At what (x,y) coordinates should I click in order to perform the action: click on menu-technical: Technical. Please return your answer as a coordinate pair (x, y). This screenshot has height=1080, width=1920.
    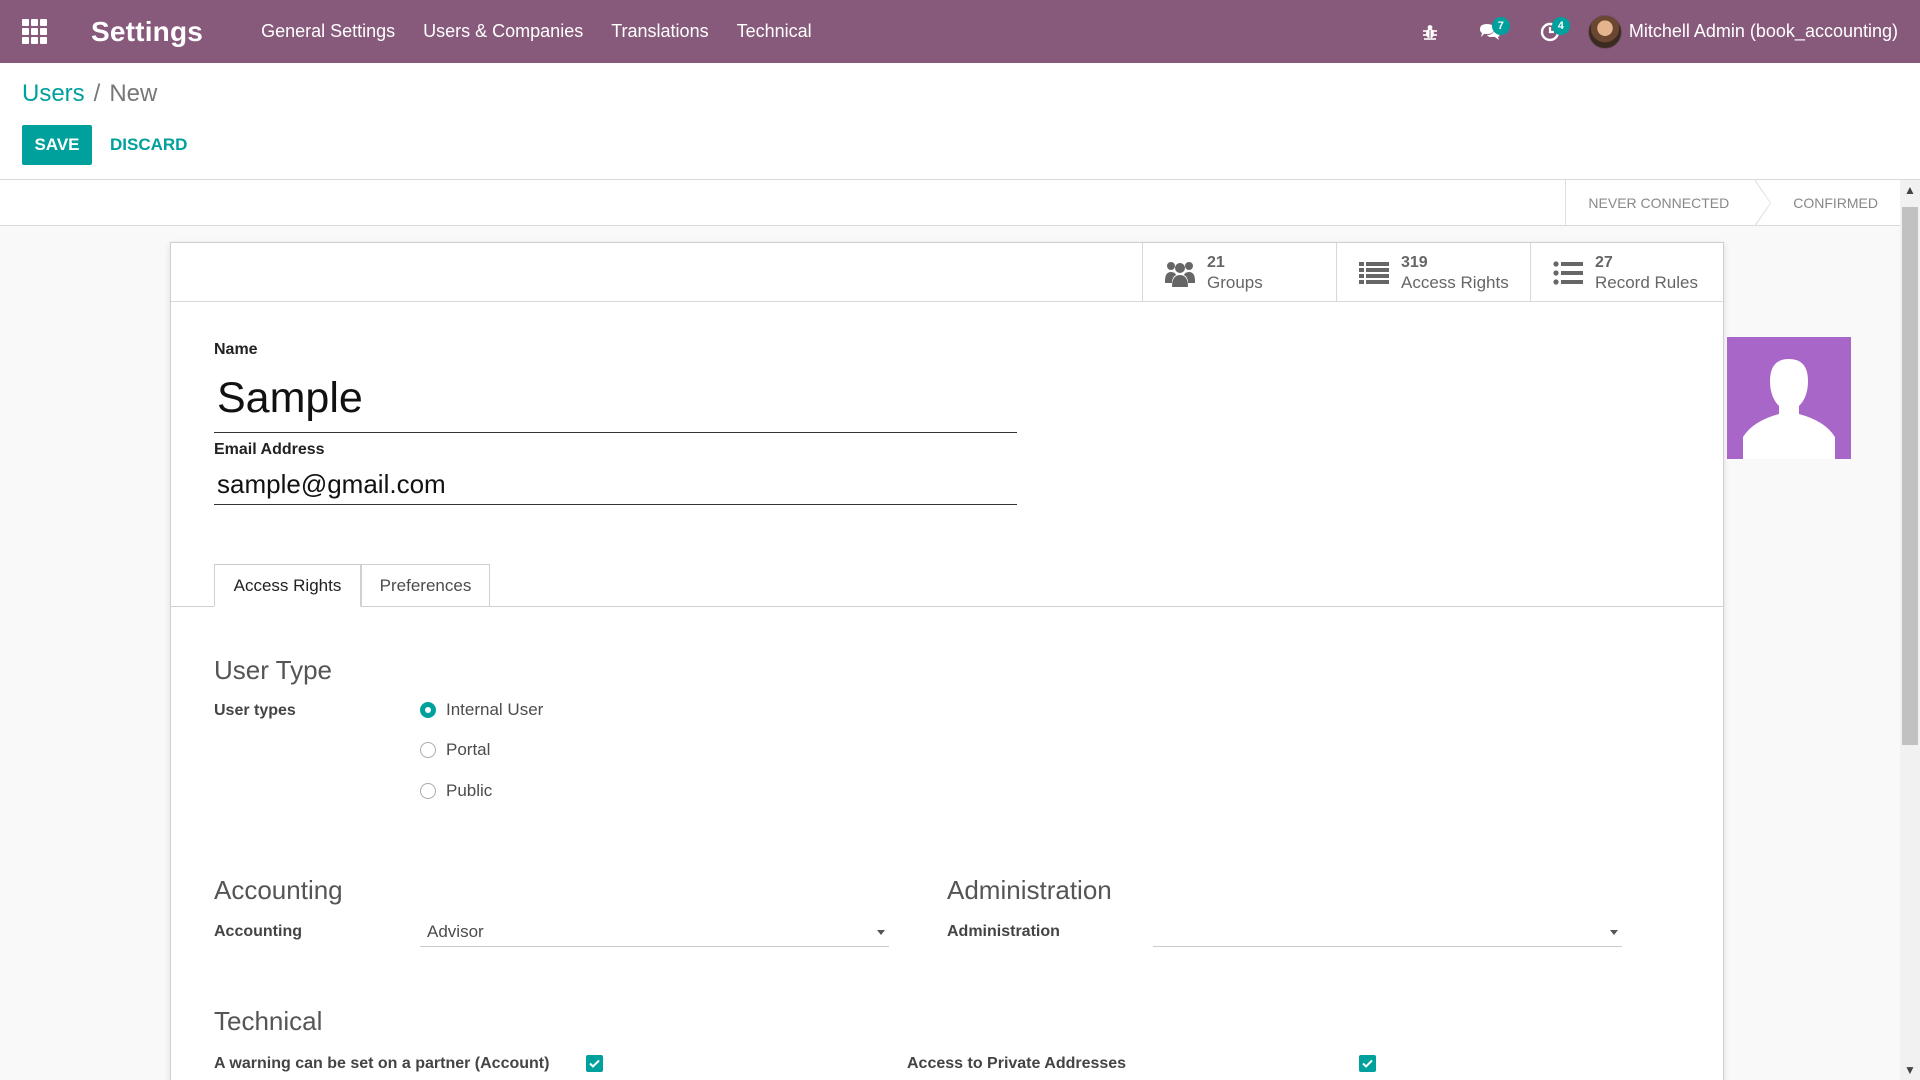
    Looking at the image, I should click on (774, 31).